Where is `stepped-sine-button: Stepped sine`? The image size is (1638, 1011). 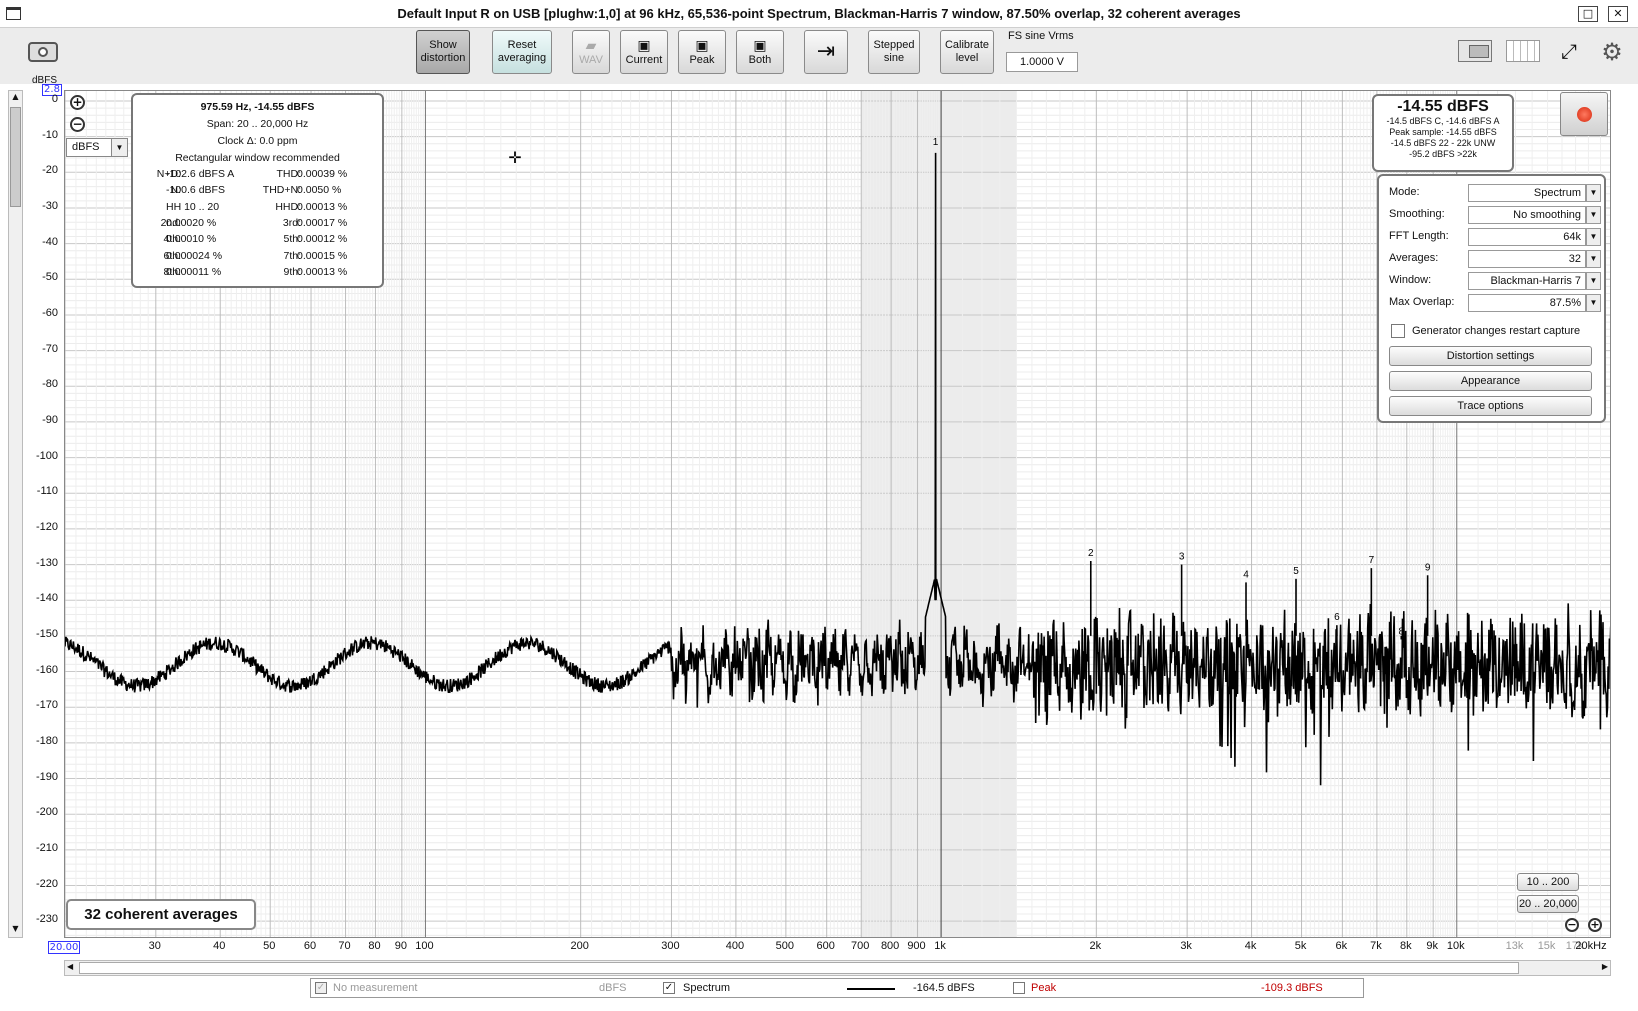
stepped-sine-button: Stepped sine is located at coordinates (894, 52).